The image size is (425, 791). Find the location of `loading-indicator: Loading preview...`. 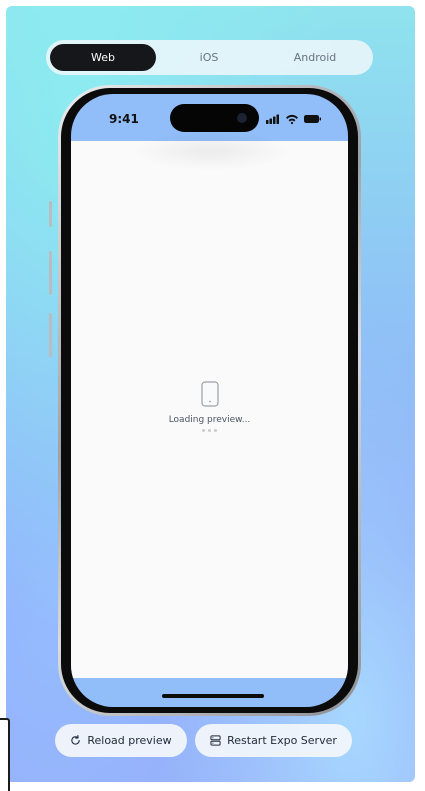

loading-indicator: Loading preview... is located at coordinates (209, 406).